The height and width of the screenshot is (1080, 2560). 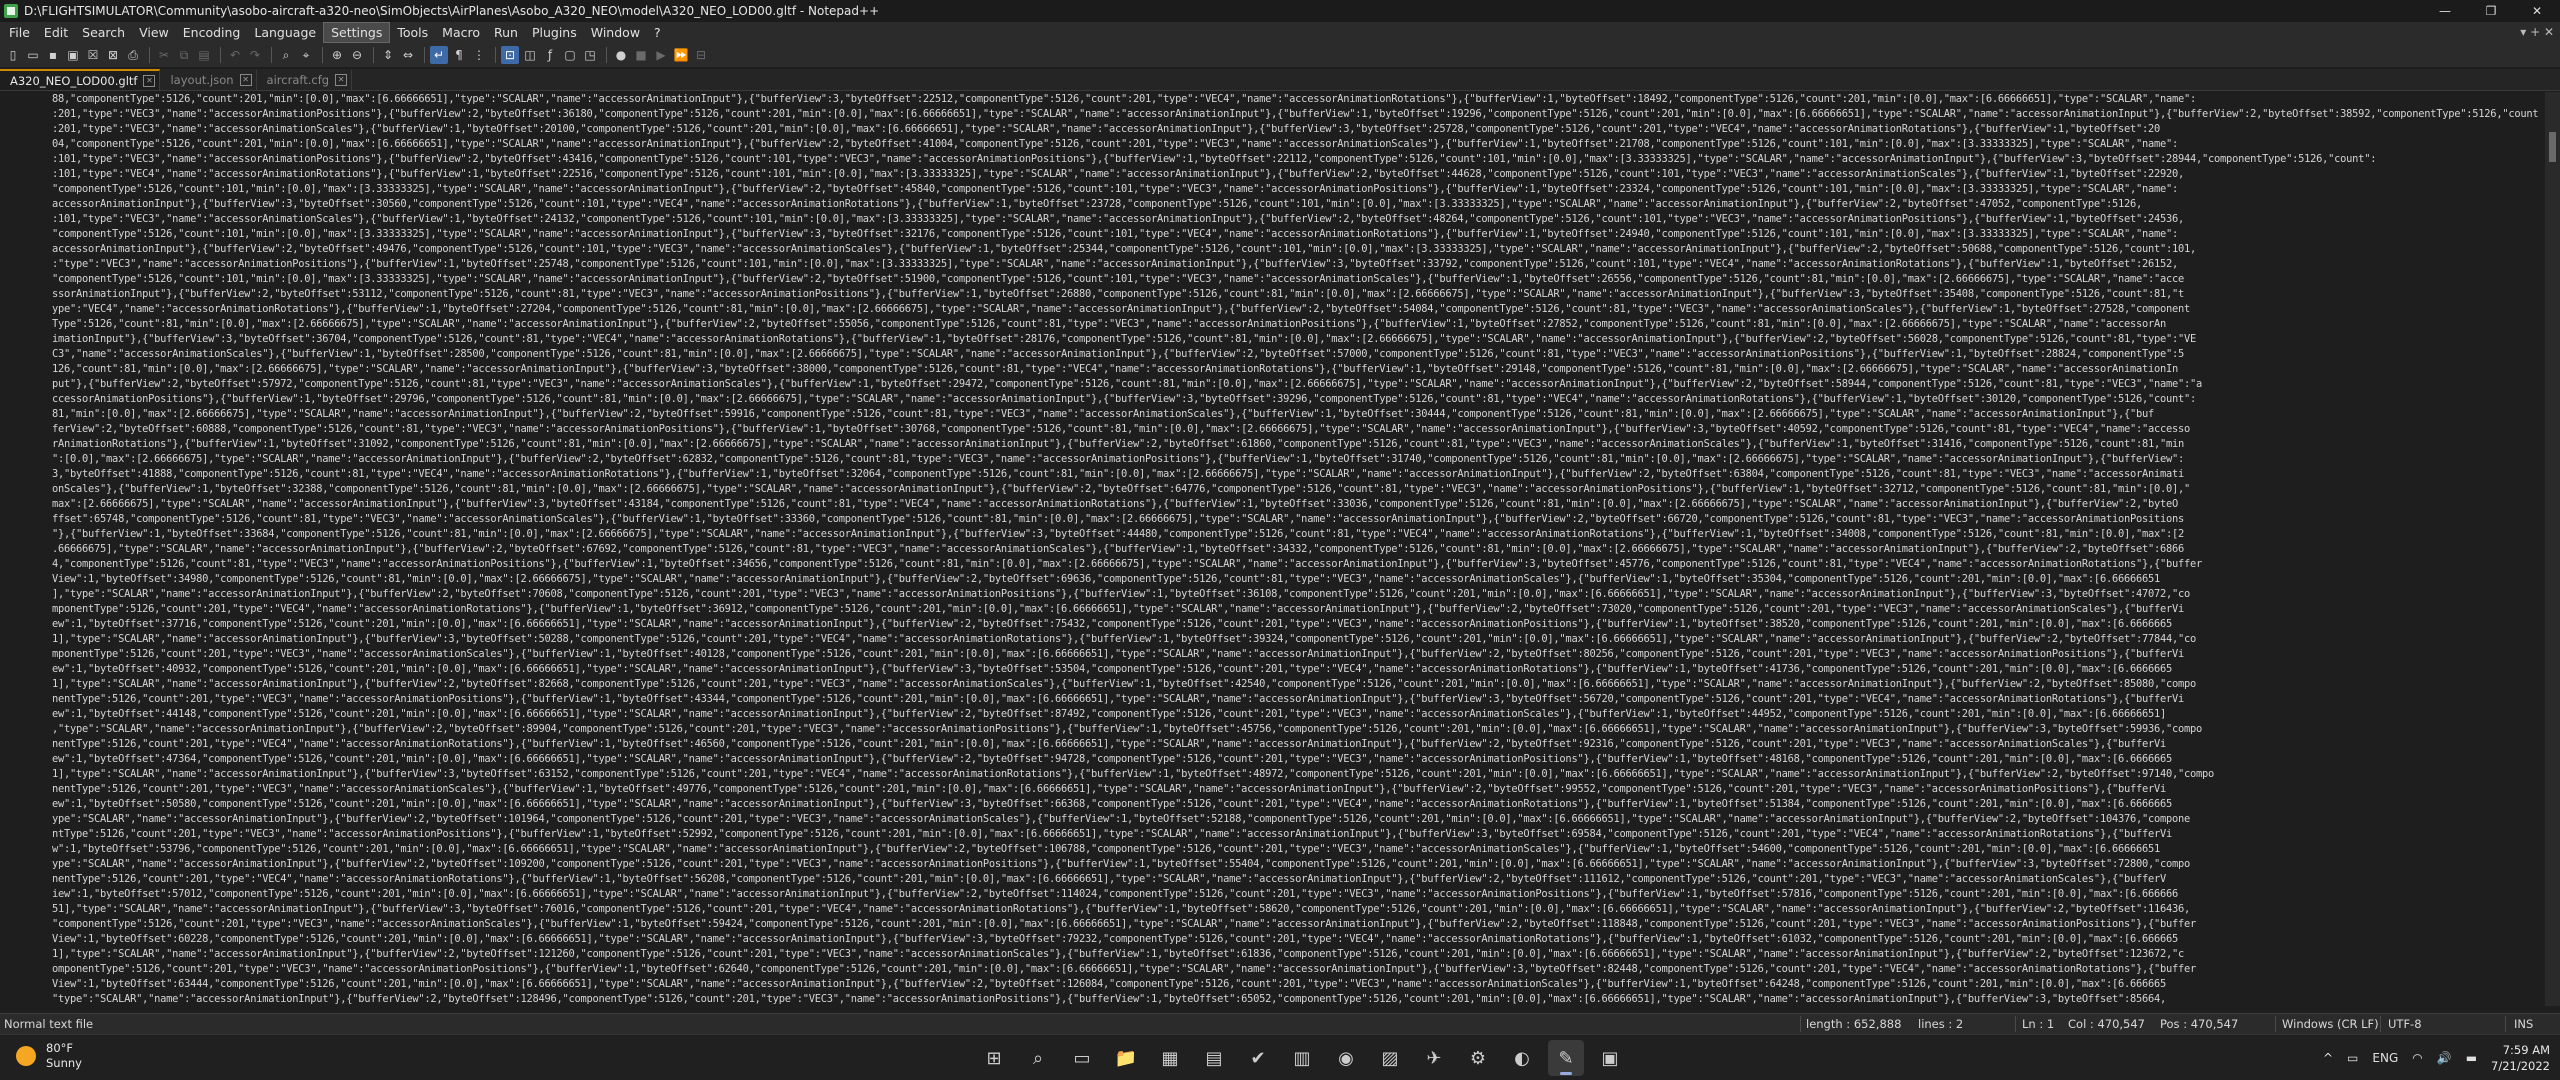 What do you see at coordinates (459, 55) in the screenshot?
I see `show-all-chars-icon: ¶` at bounding box center [459, 55].